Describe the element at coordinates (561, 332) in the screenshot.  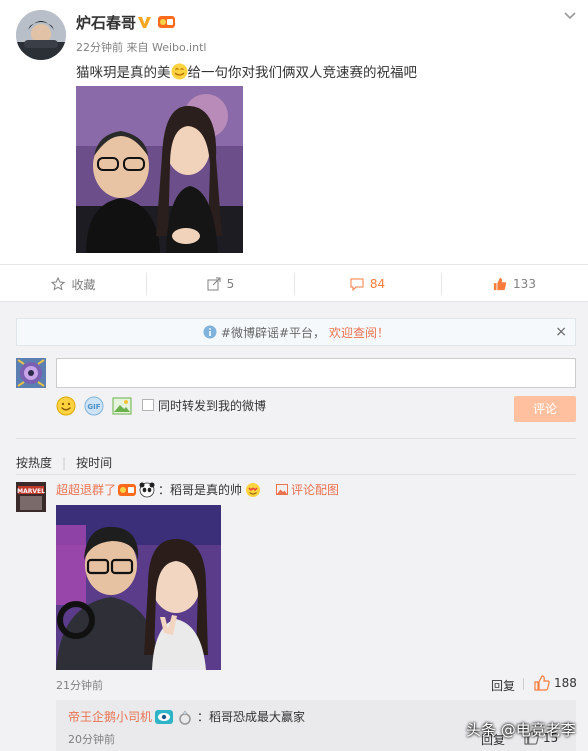
I see `close-icon: ×` at that location.